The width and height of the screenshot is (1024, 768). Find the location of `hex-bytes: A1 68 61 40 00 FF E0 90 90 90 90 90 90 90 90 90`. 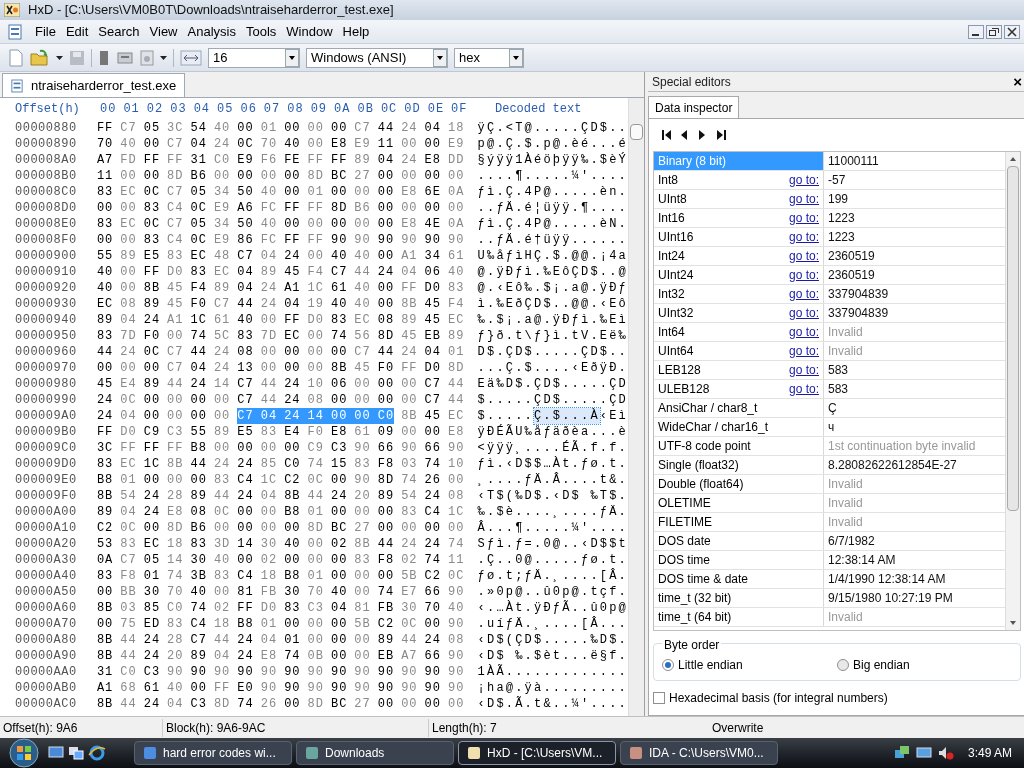

hex-bytes: A1 68 61 40 00 FF E0 90 90 90 90 90 90 90 90 90 is located at coordinates (280, 688).